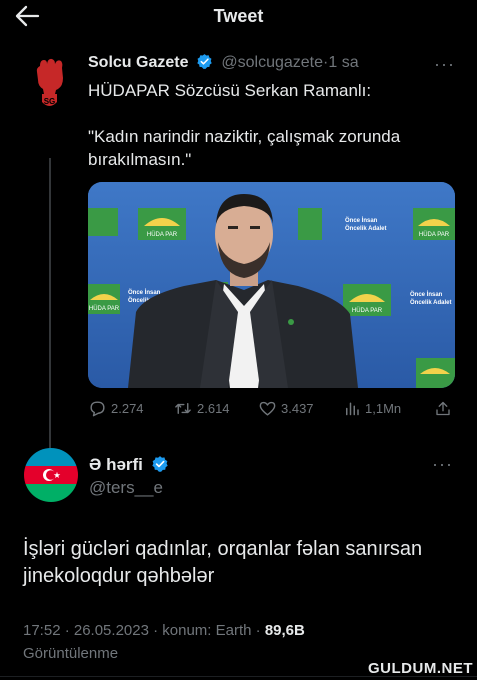 The image size is (477, 680). Describe the element at coordinates (127, 408) in the screenshot. I see `reply-count: 2.274` at that location.